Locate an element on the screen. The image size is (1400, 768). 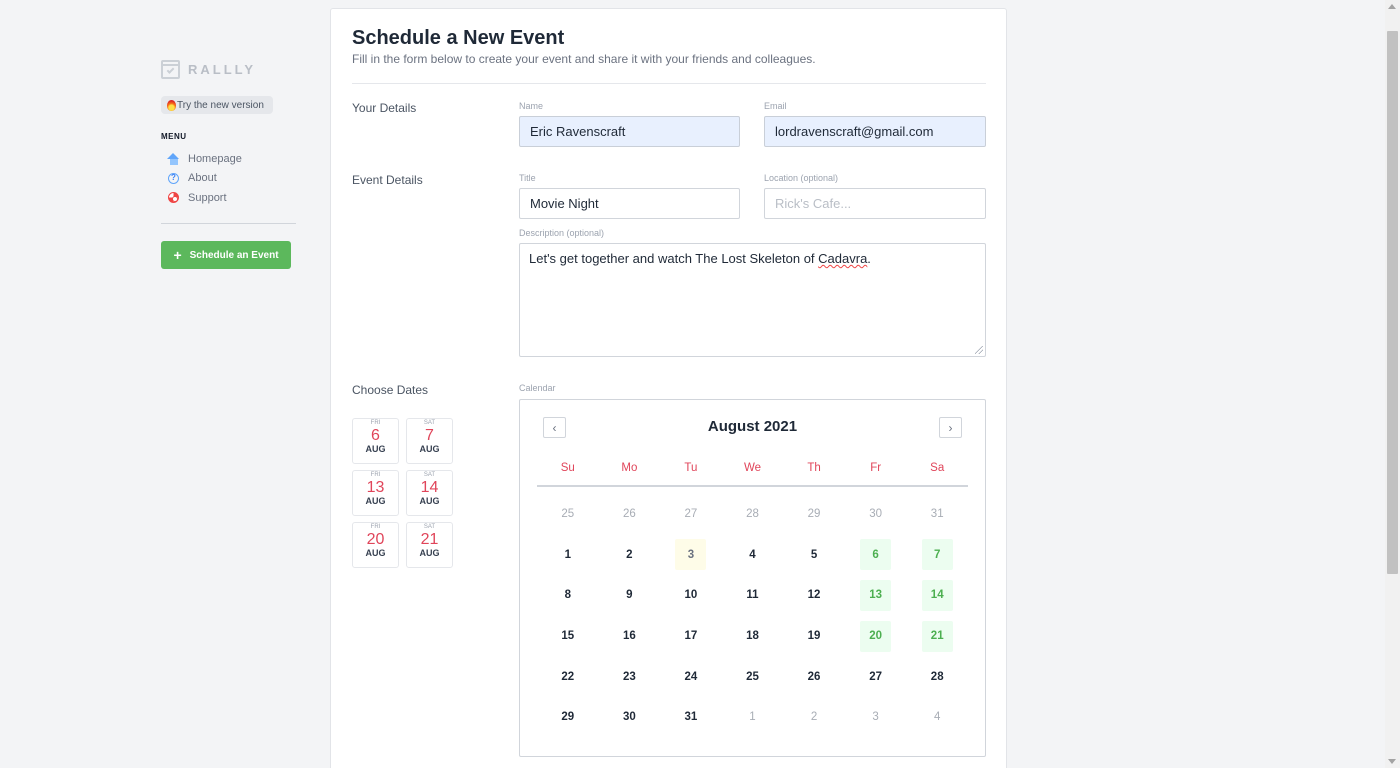
calendar-cell: 24 is located at coordinates (691, 676).